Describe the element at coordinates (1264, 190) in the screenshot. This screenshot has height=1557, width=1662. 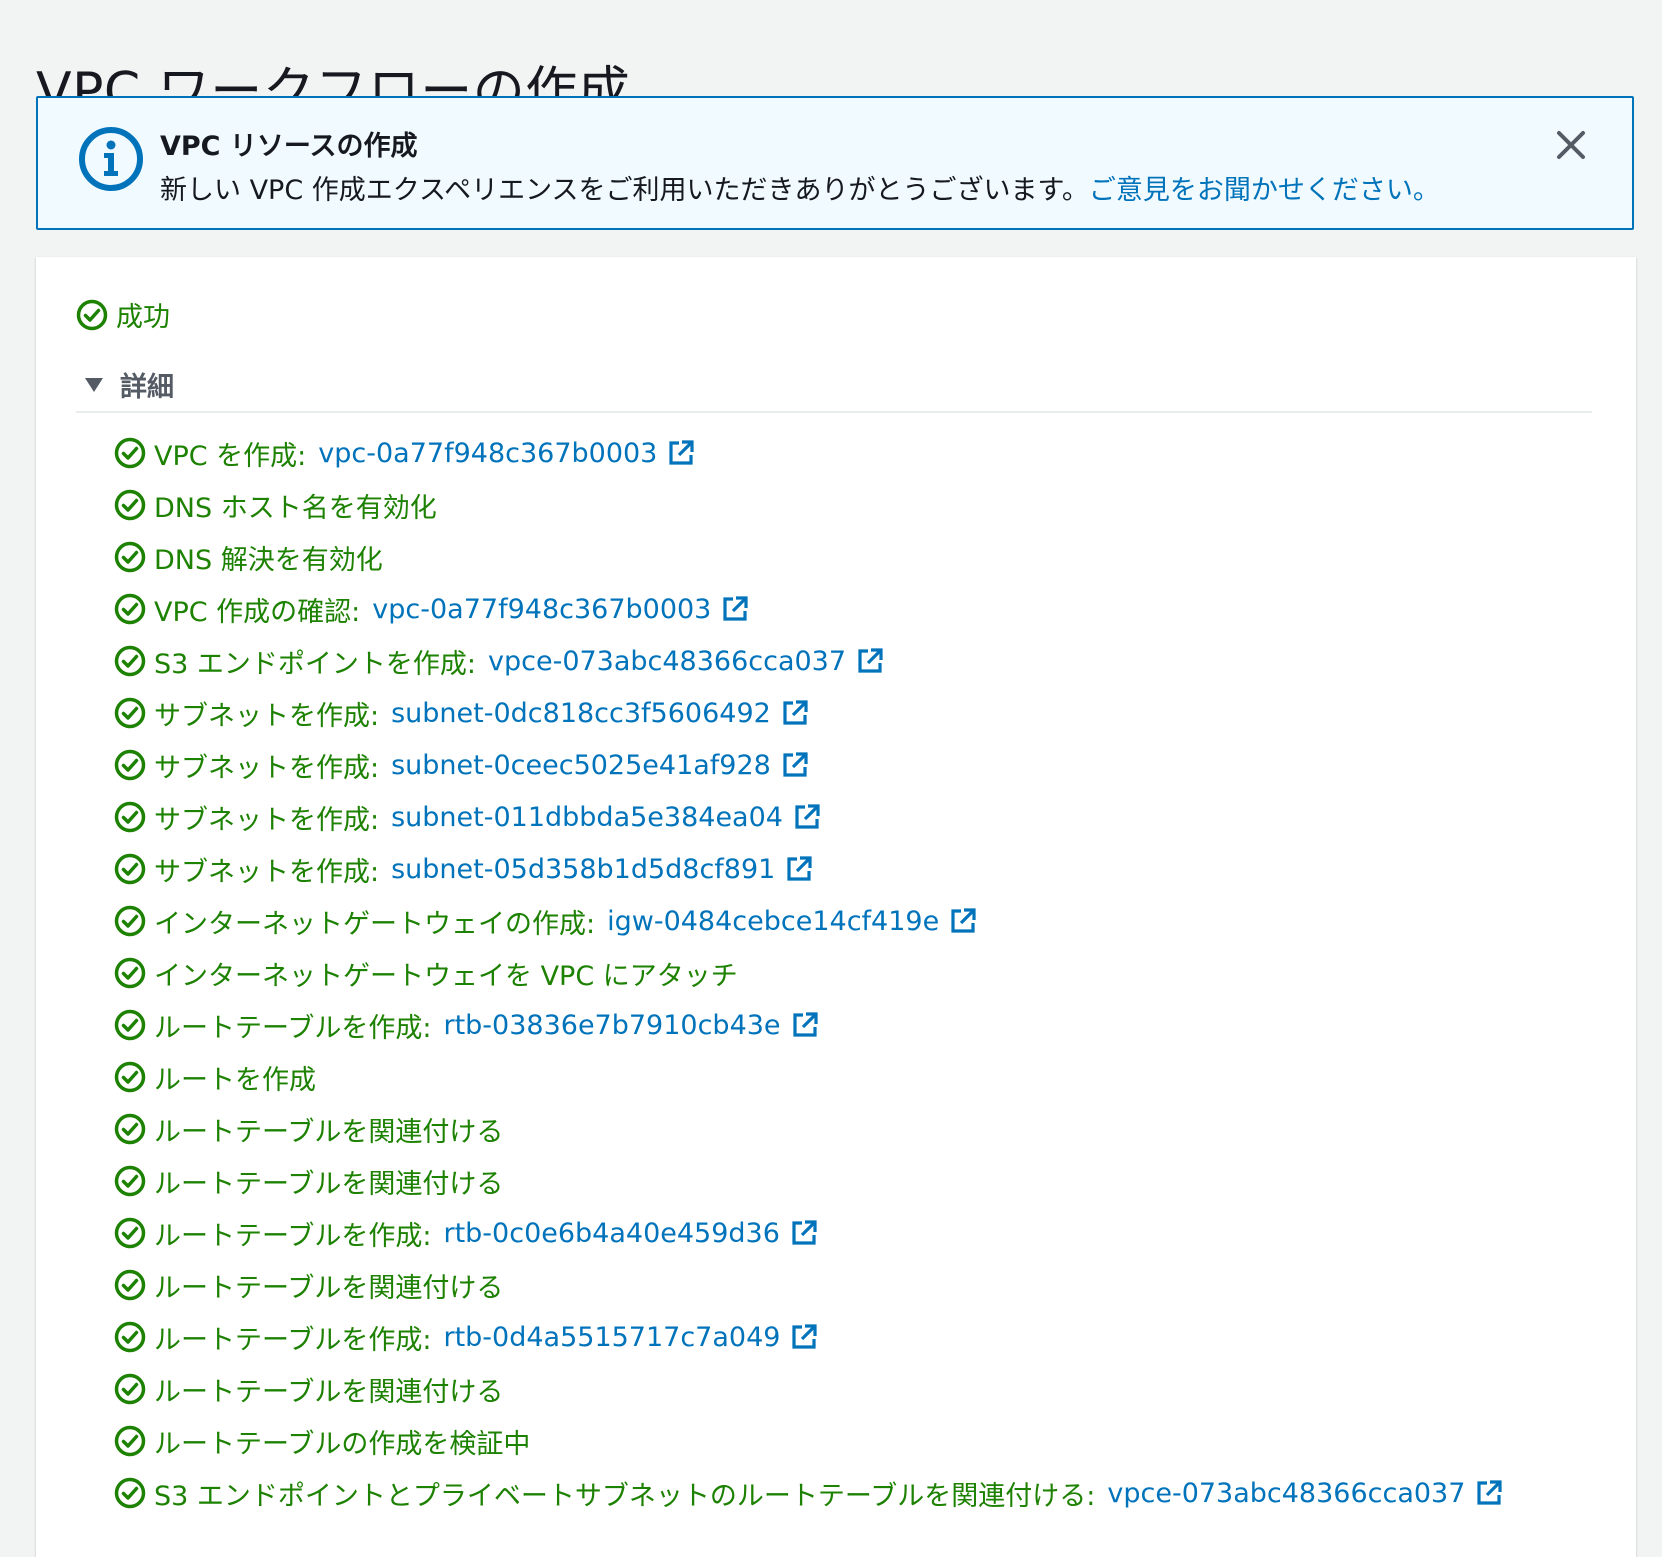
I see `feedback-link: ご意見をお聞かせください。` at that location.